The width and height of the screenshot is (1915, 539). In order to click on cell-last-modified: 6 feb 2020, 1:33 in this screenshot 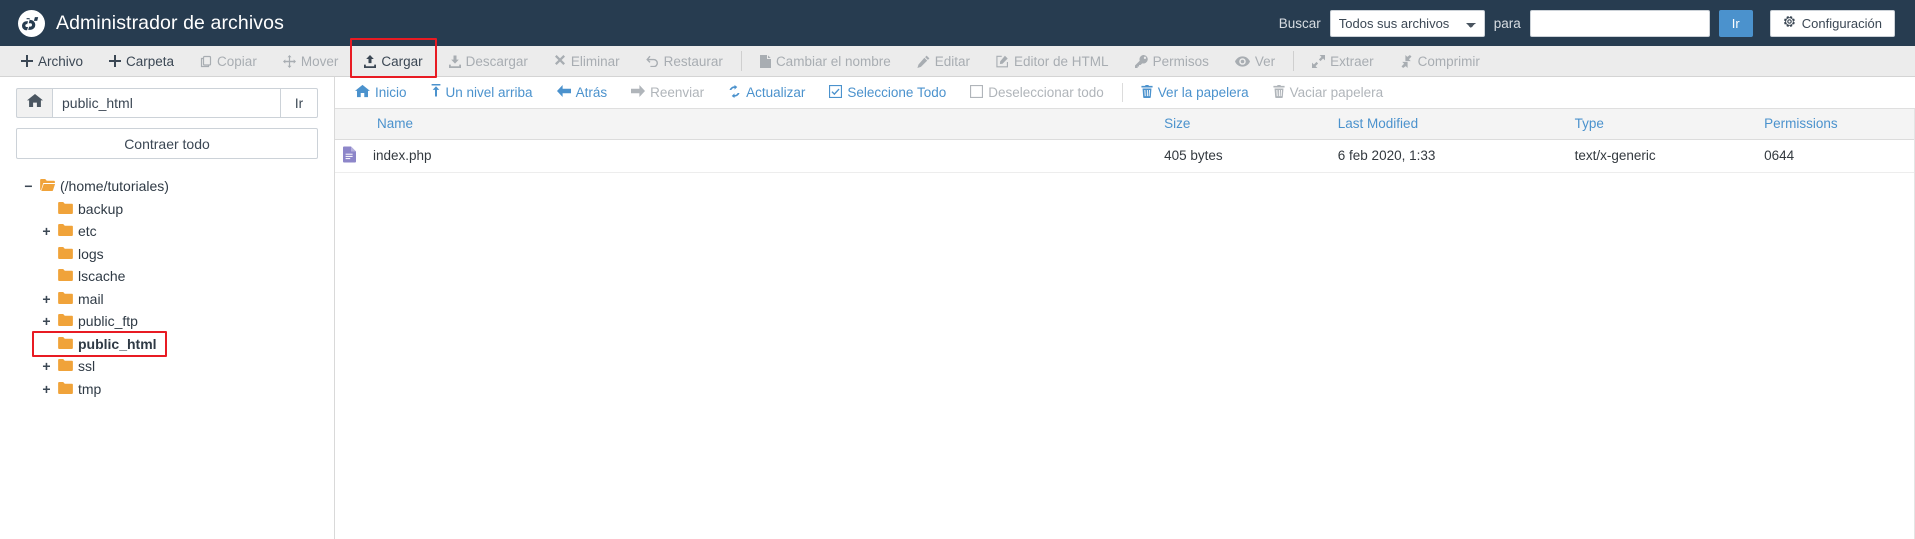, I will do `click(1448, 156)`.